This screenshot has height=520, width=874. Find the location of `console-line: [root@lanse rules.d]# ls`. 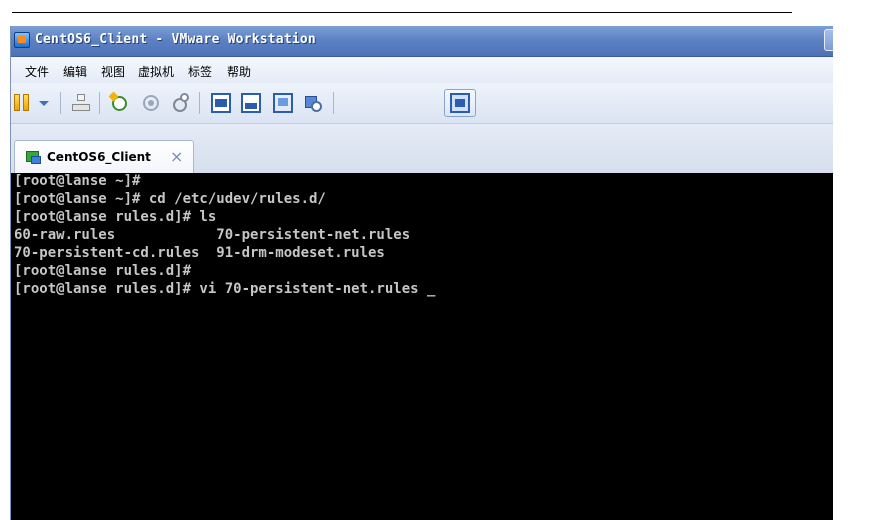

console-line: [root@lanse rules.d]# ls is located at coordinates (115, 217).